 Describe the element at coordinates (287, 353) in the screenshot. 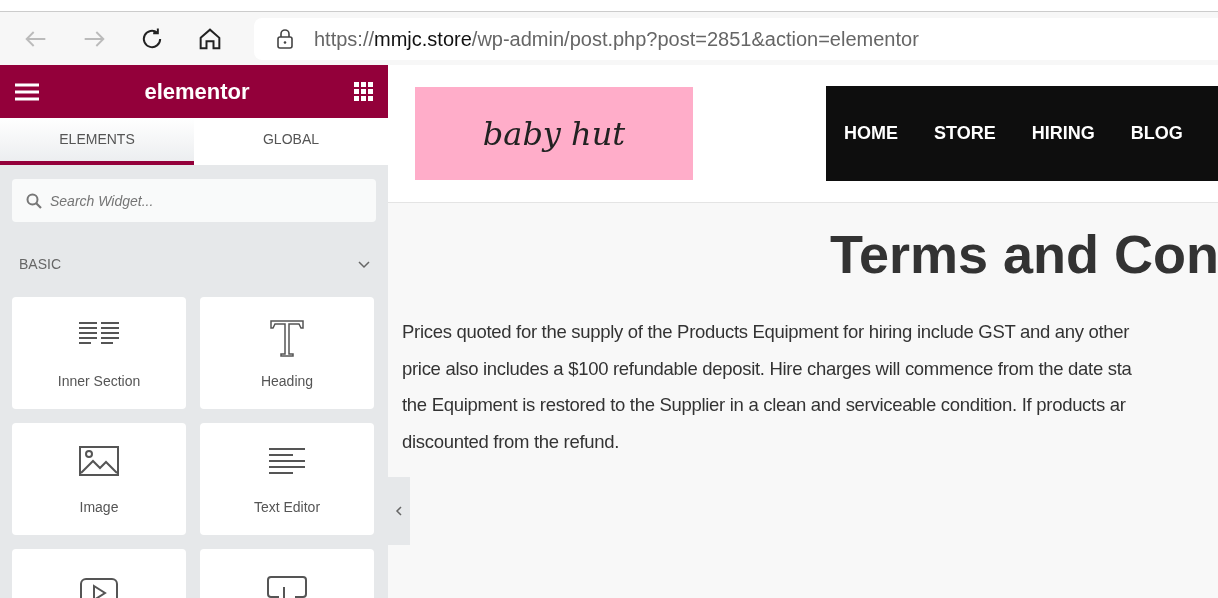

I see `widget-tile: Heading` at that location.